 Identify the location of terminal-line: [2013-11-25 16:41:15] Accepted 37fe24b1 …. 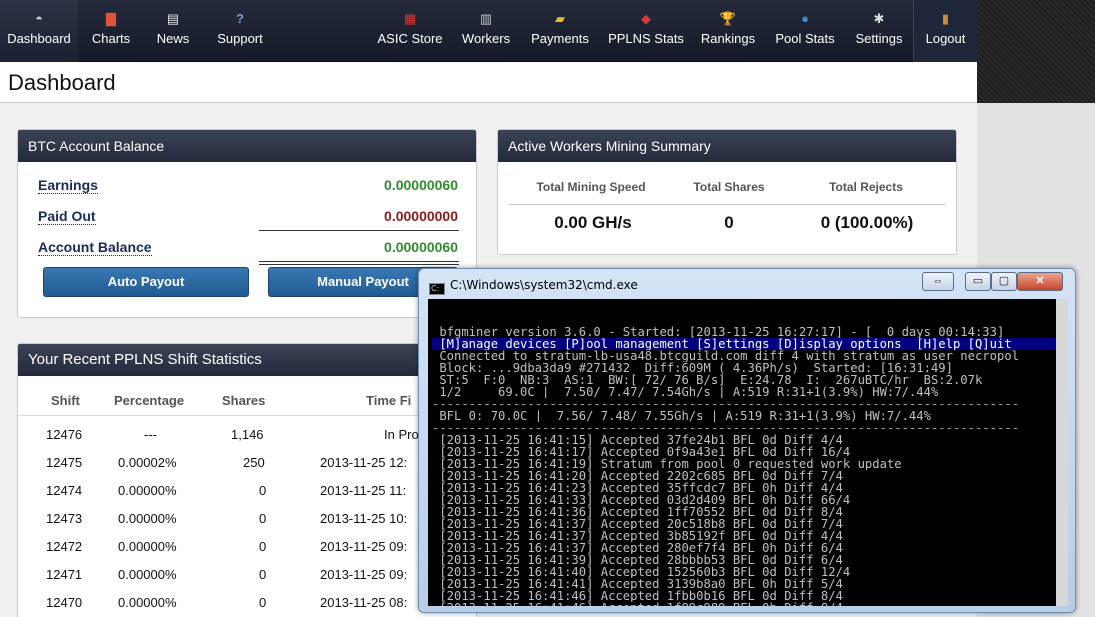
(637, 440).